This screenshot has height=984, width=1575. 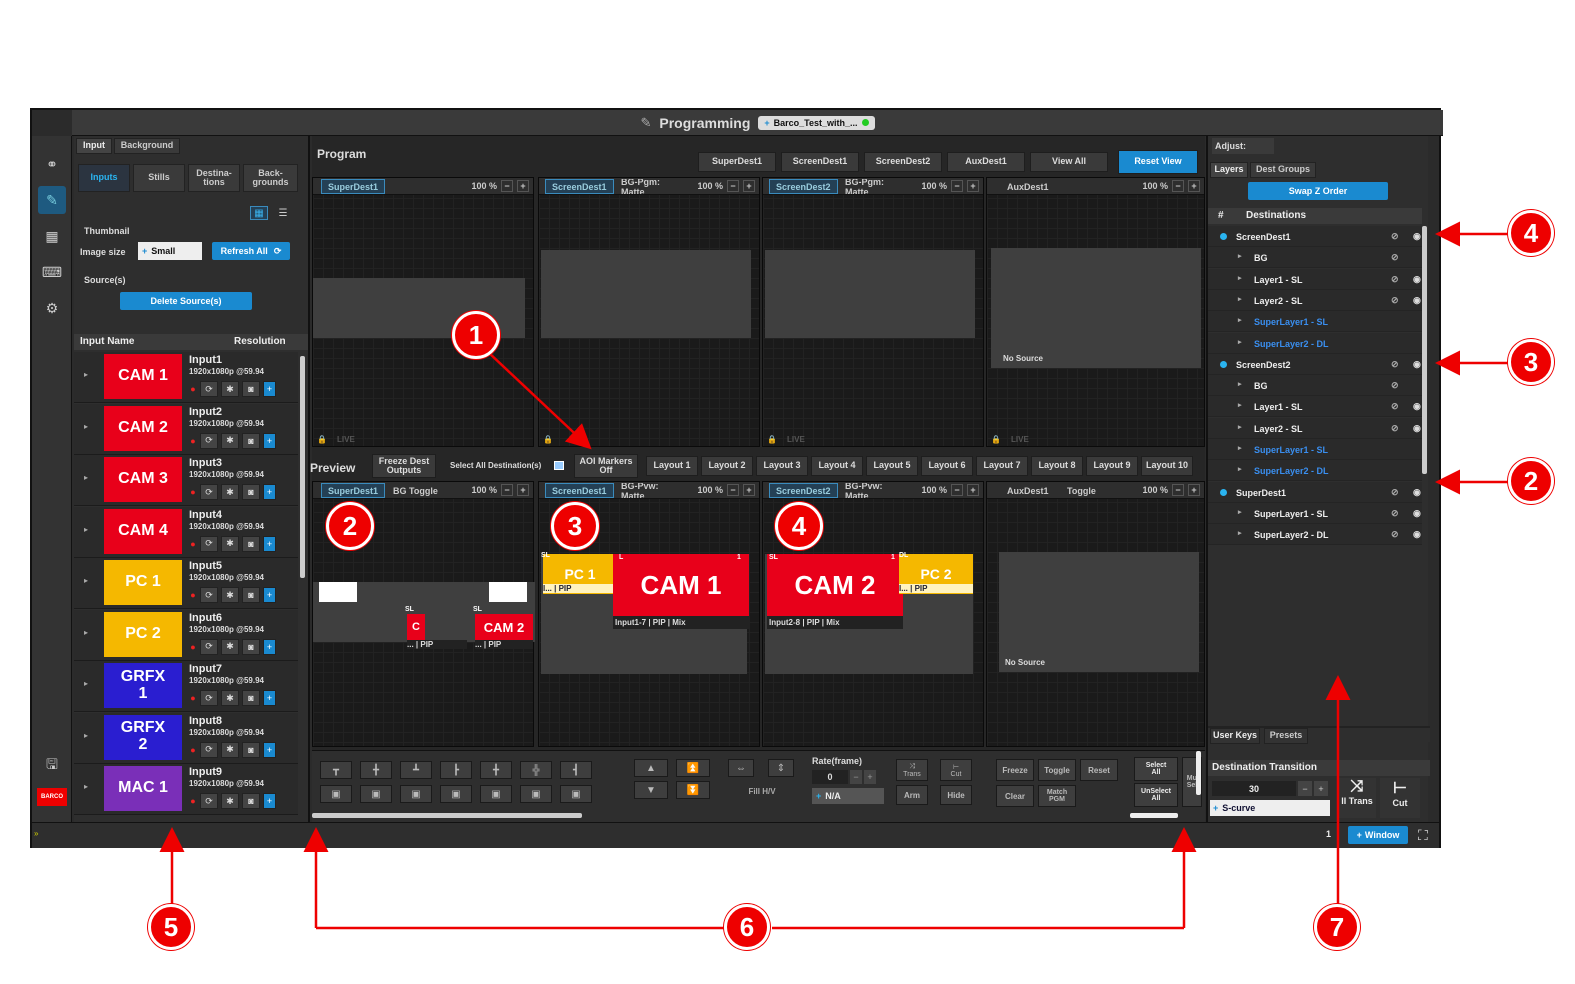 I want to click on callout-1: 1, so click(x=476, y=335).